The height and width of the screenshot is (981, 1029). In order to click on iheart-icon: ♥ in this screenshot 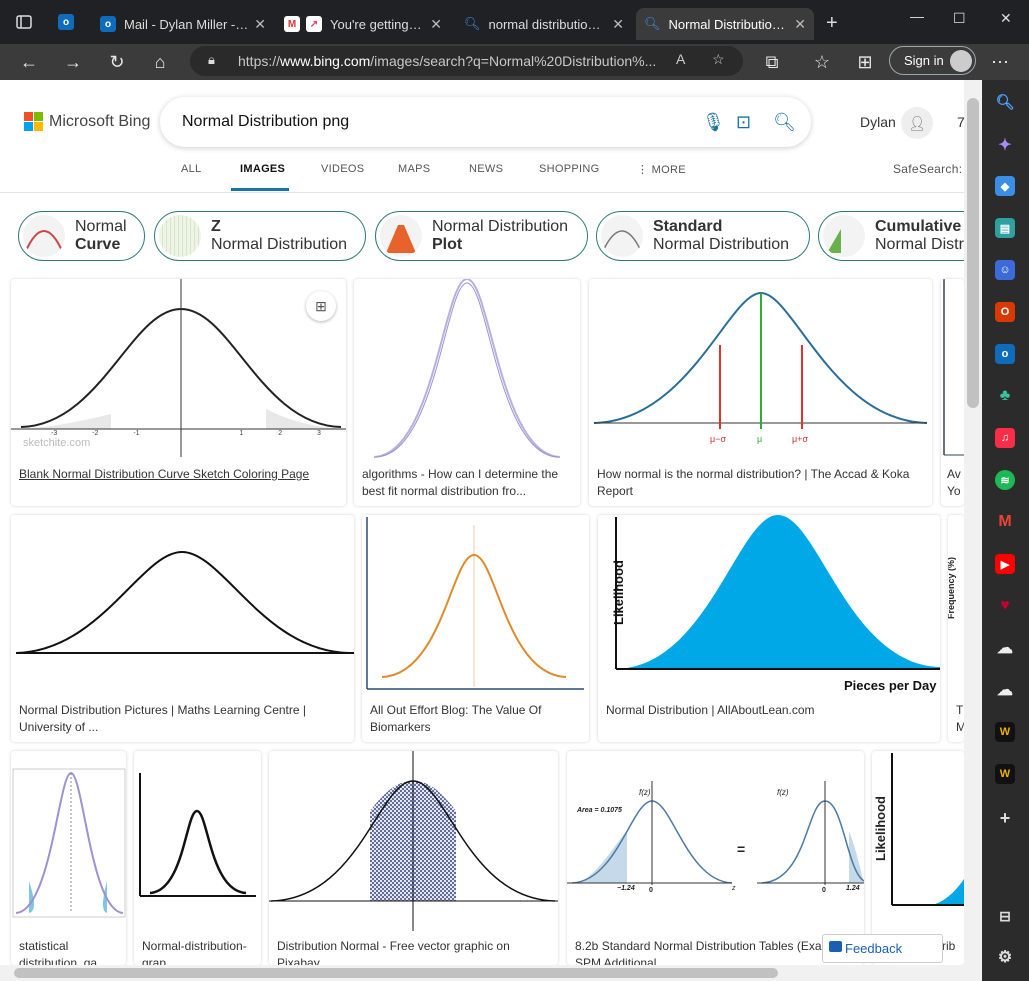, I will do `click(1005, 606)`.